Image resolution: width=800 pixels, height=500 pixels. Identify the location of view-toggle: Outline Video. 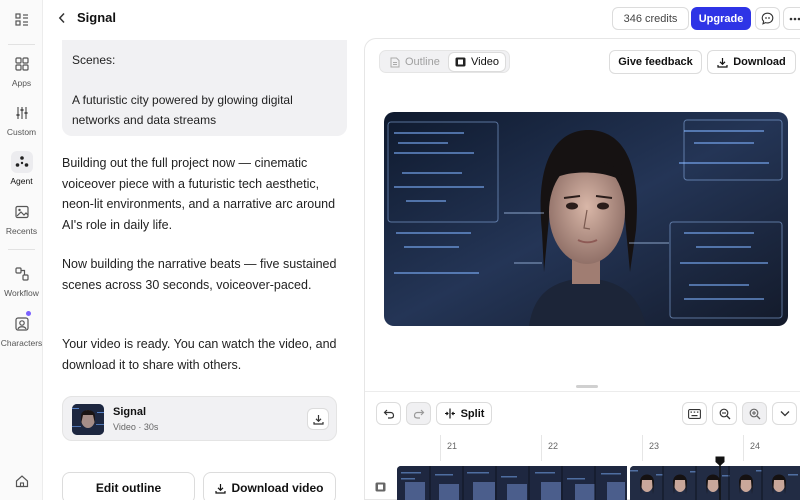
(444, 61).